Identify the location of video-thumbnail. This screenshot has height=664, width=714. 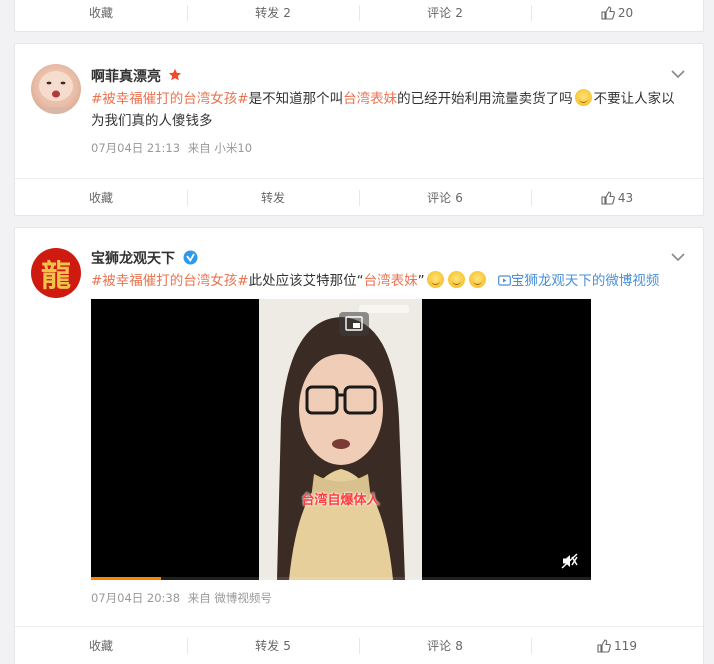
(340, 439).